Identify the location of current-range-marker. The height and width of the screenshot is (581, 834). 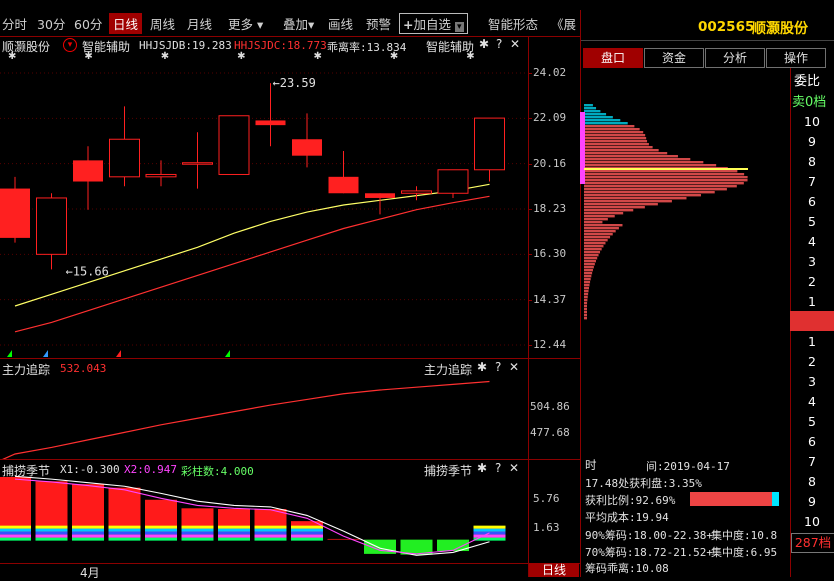
(582, 148).